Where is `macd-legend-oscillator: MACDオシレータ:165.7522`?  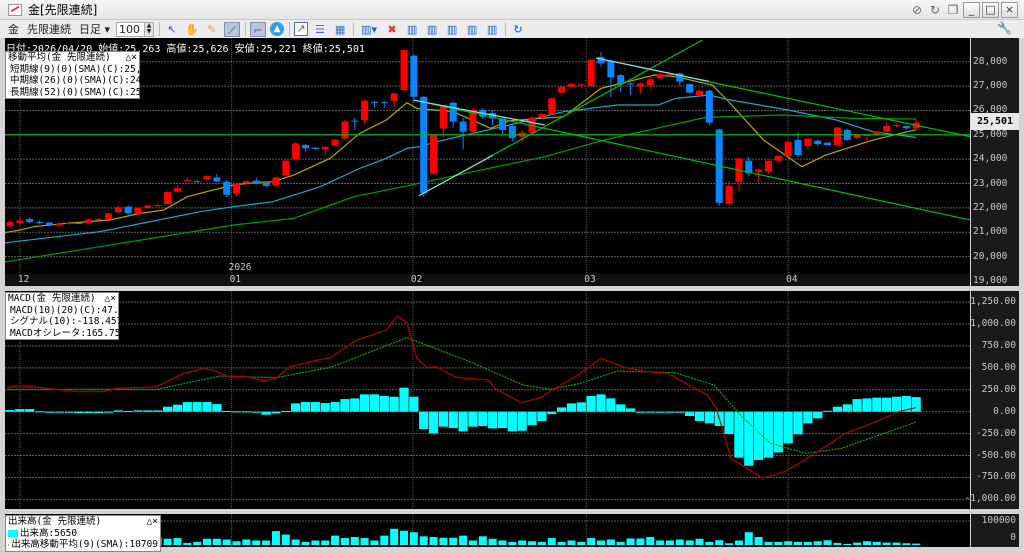
macd-legend-oscillator: MACDオシレータ:165.7522 is located at coordinates (70, 334).